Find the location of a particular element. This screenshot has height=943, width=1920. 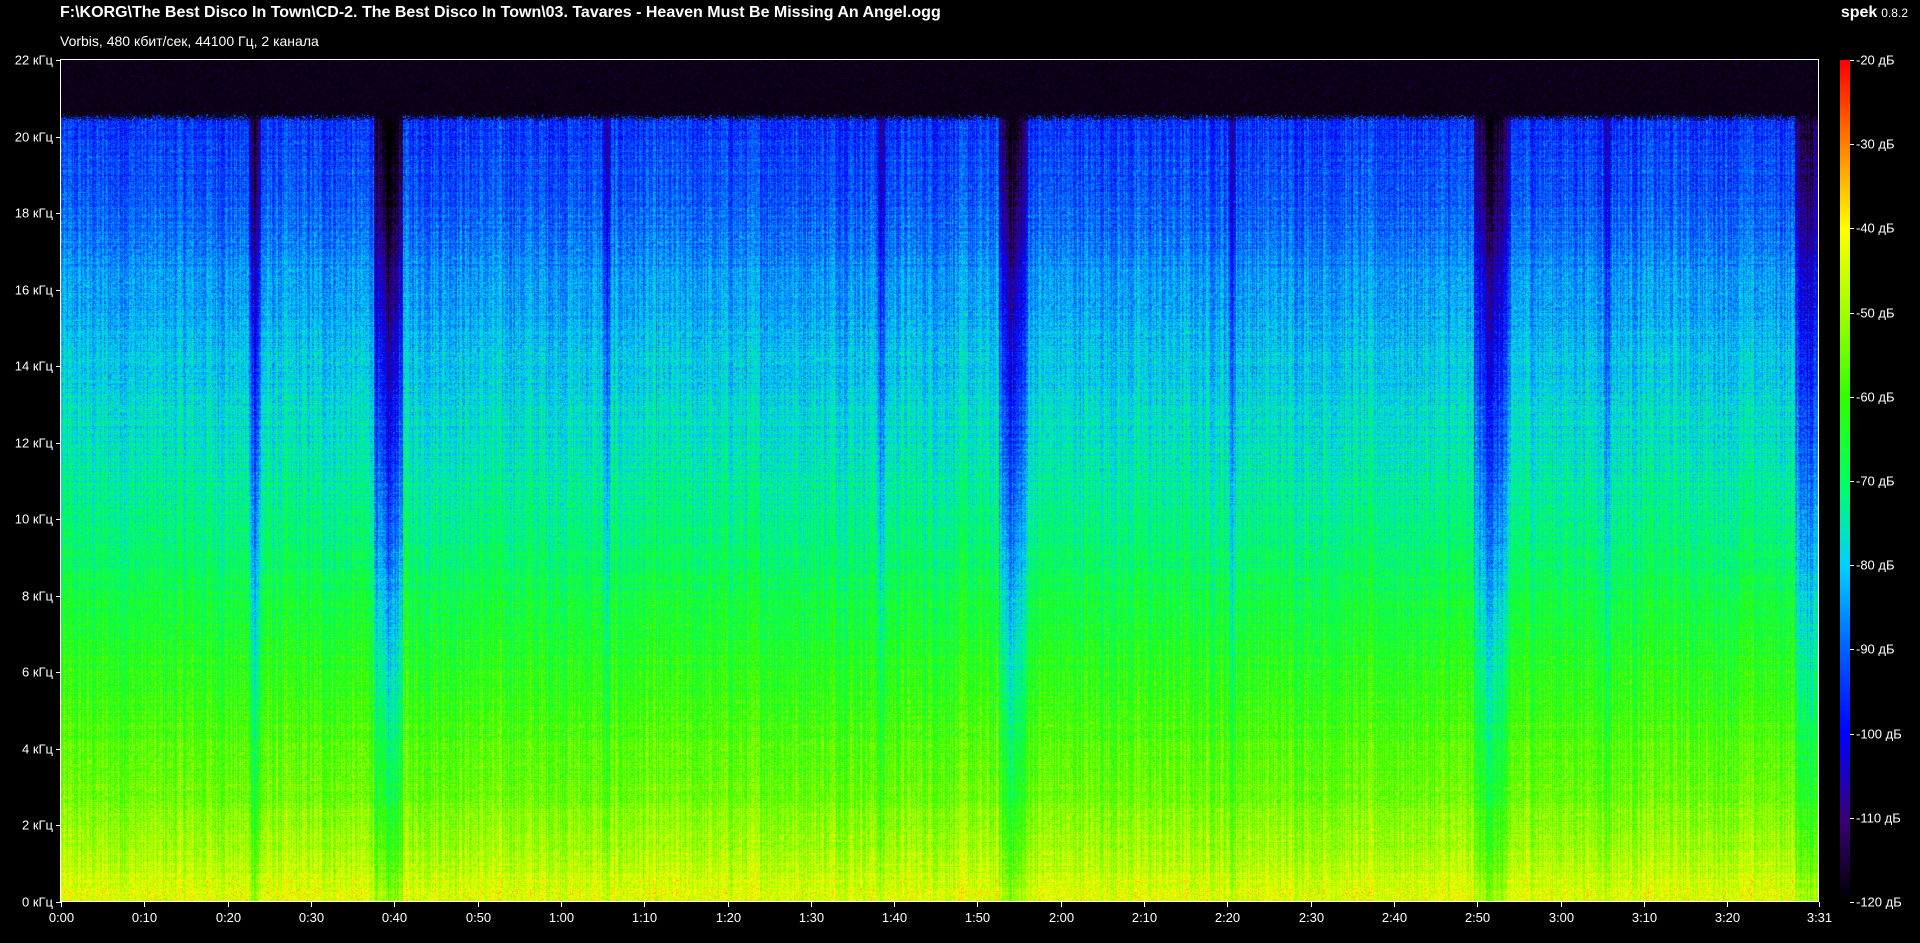

x-tick-label: 2:20 is located at coordinates (1227, 917).